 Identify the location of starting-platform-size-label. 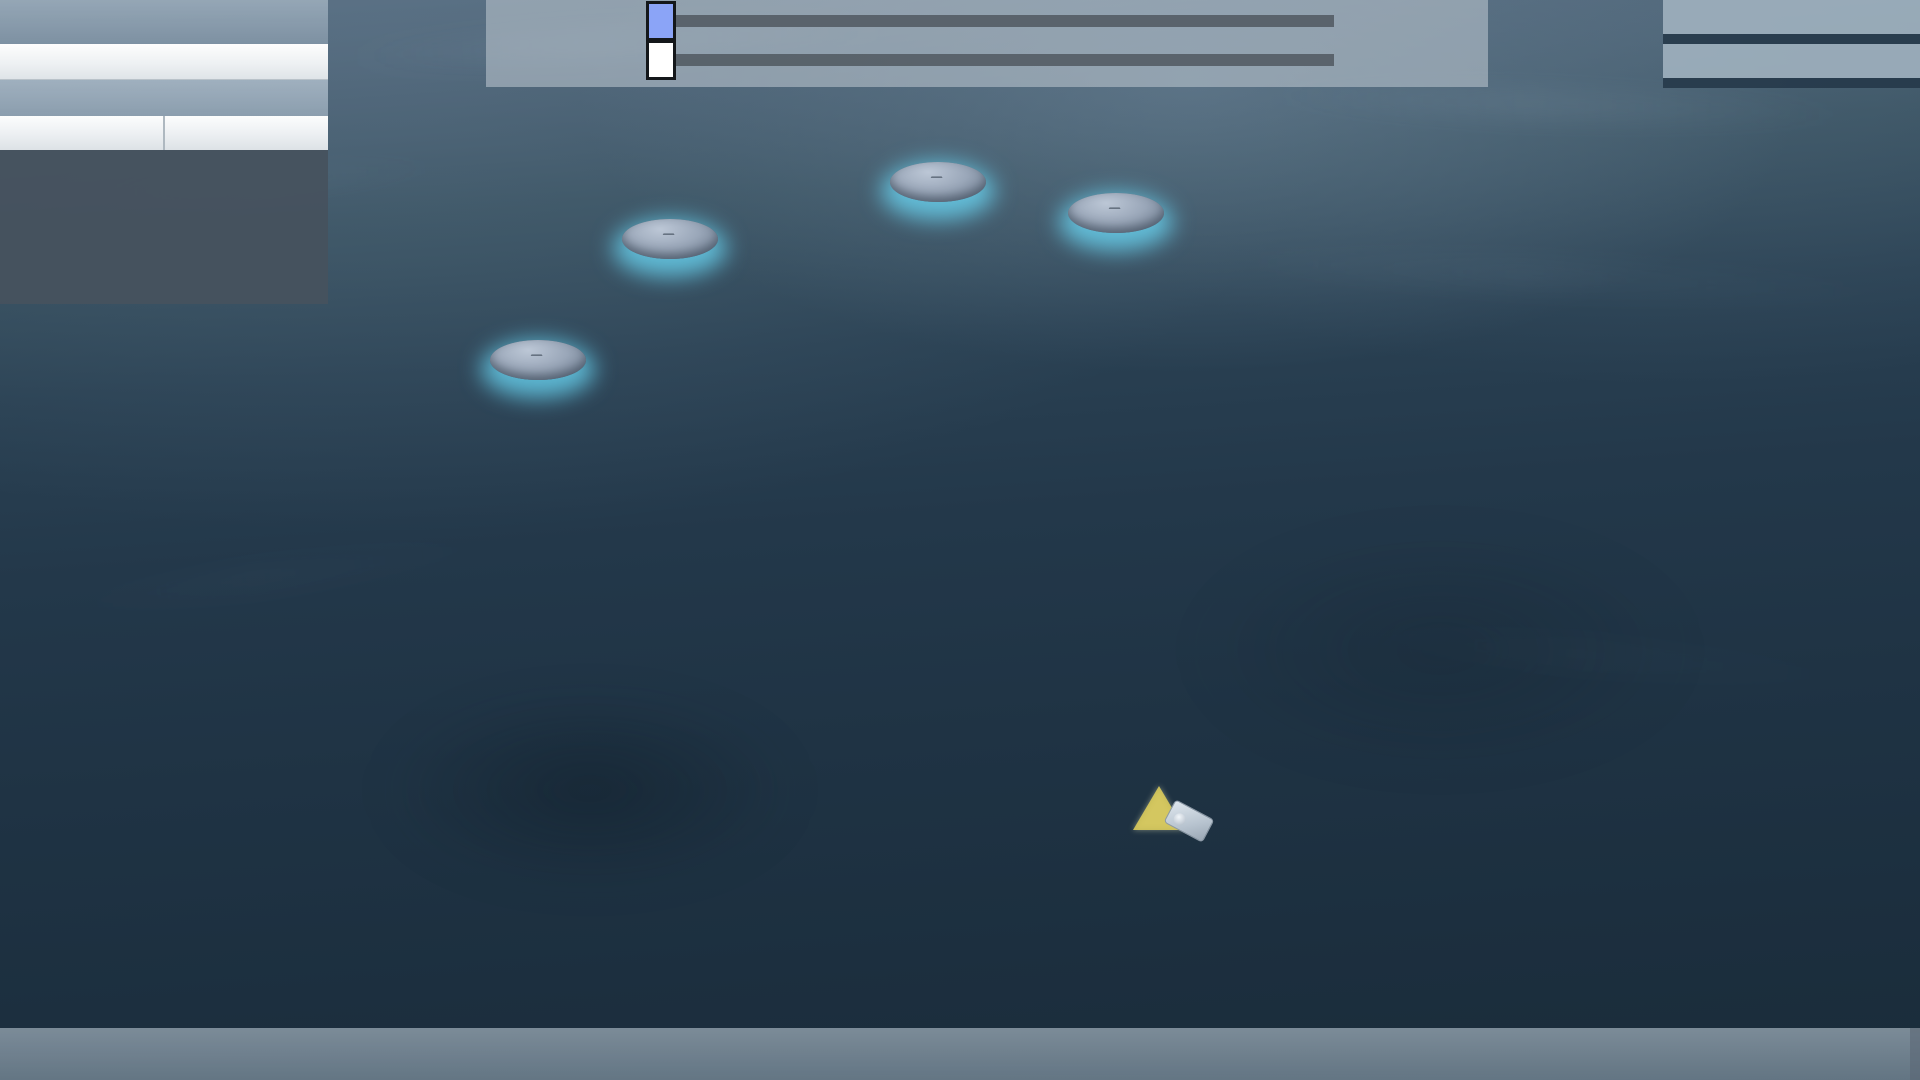
(164, 98).